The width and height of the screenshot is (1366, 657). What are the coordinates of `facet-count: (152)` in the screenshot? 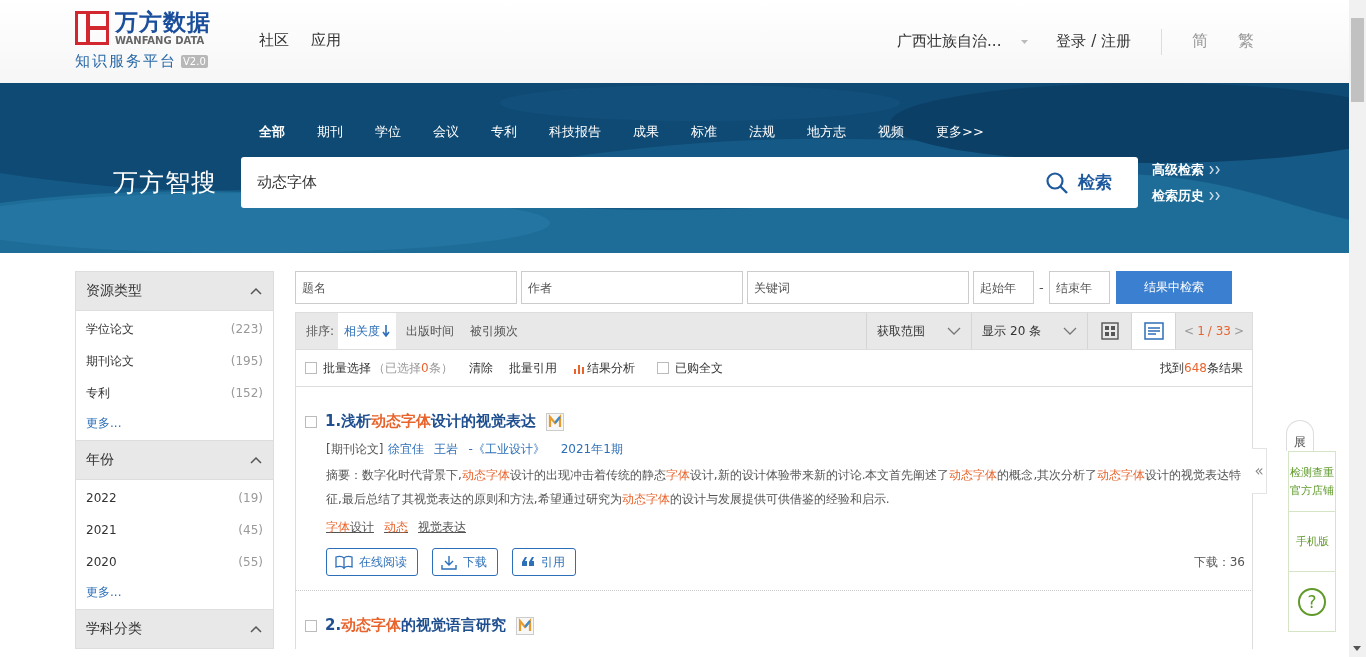 It's located at (246, 393).